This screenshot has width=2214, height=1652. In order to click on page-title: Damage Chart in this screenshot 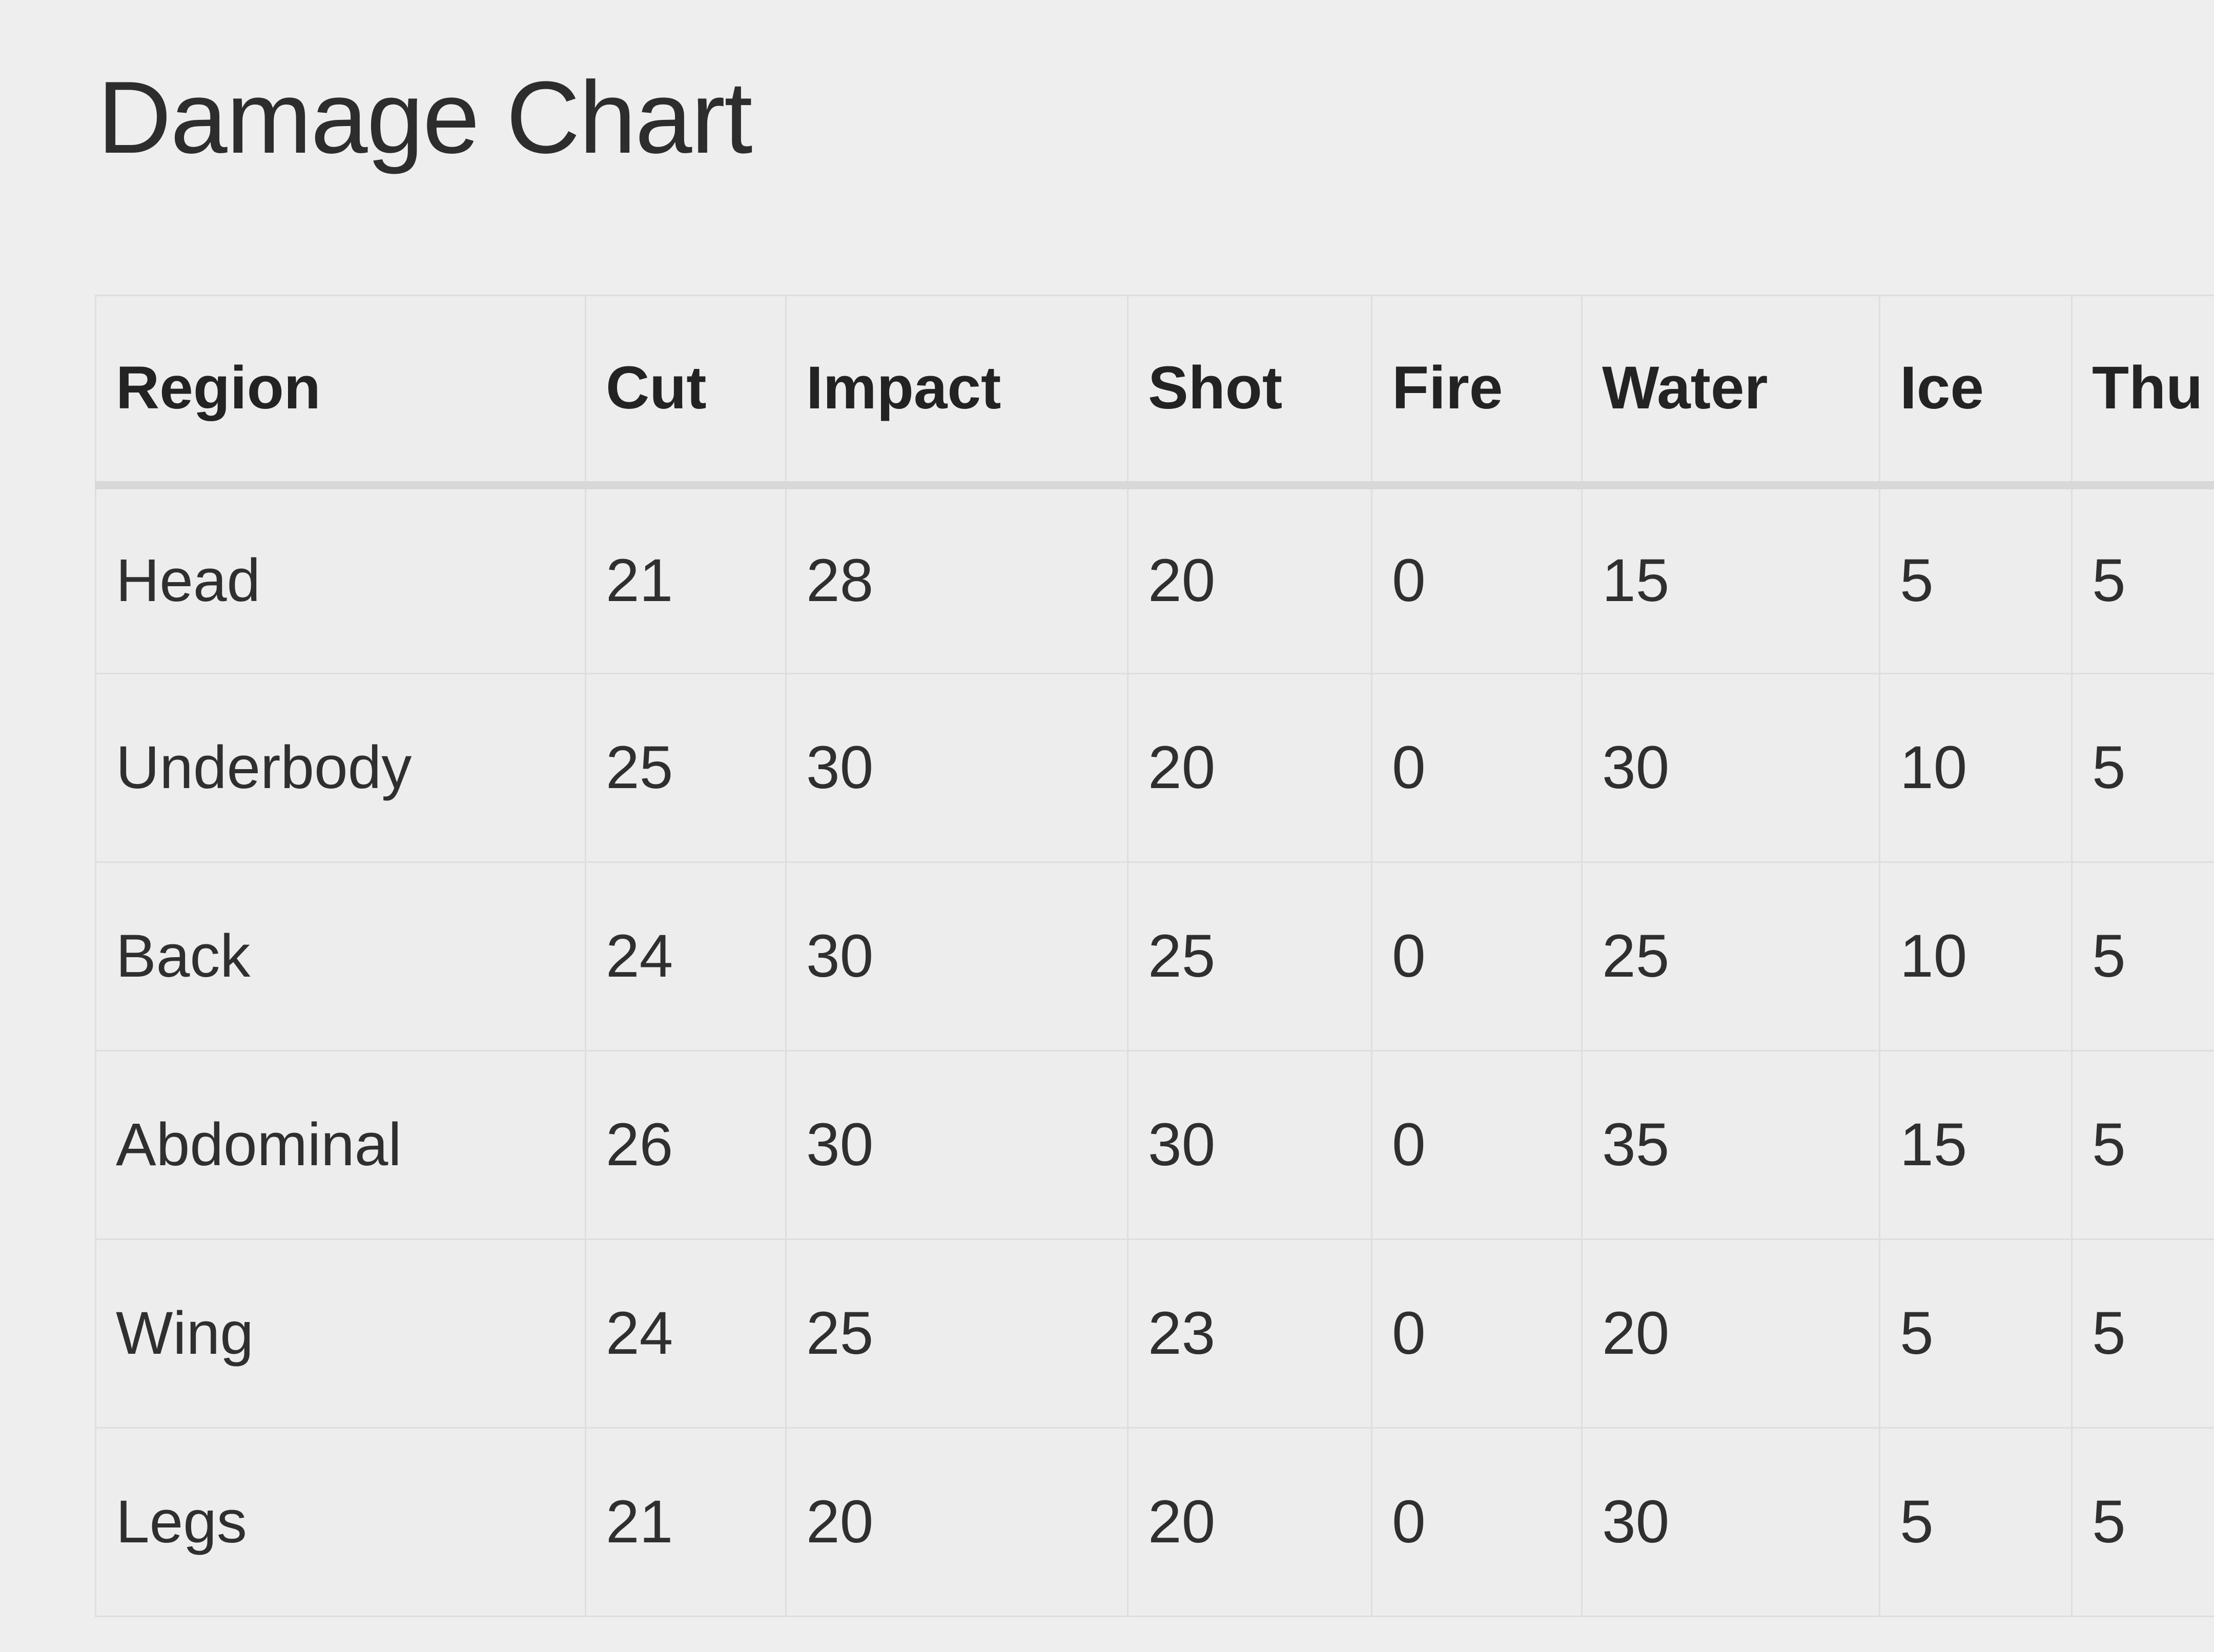, I will do `click(425, 117)`.